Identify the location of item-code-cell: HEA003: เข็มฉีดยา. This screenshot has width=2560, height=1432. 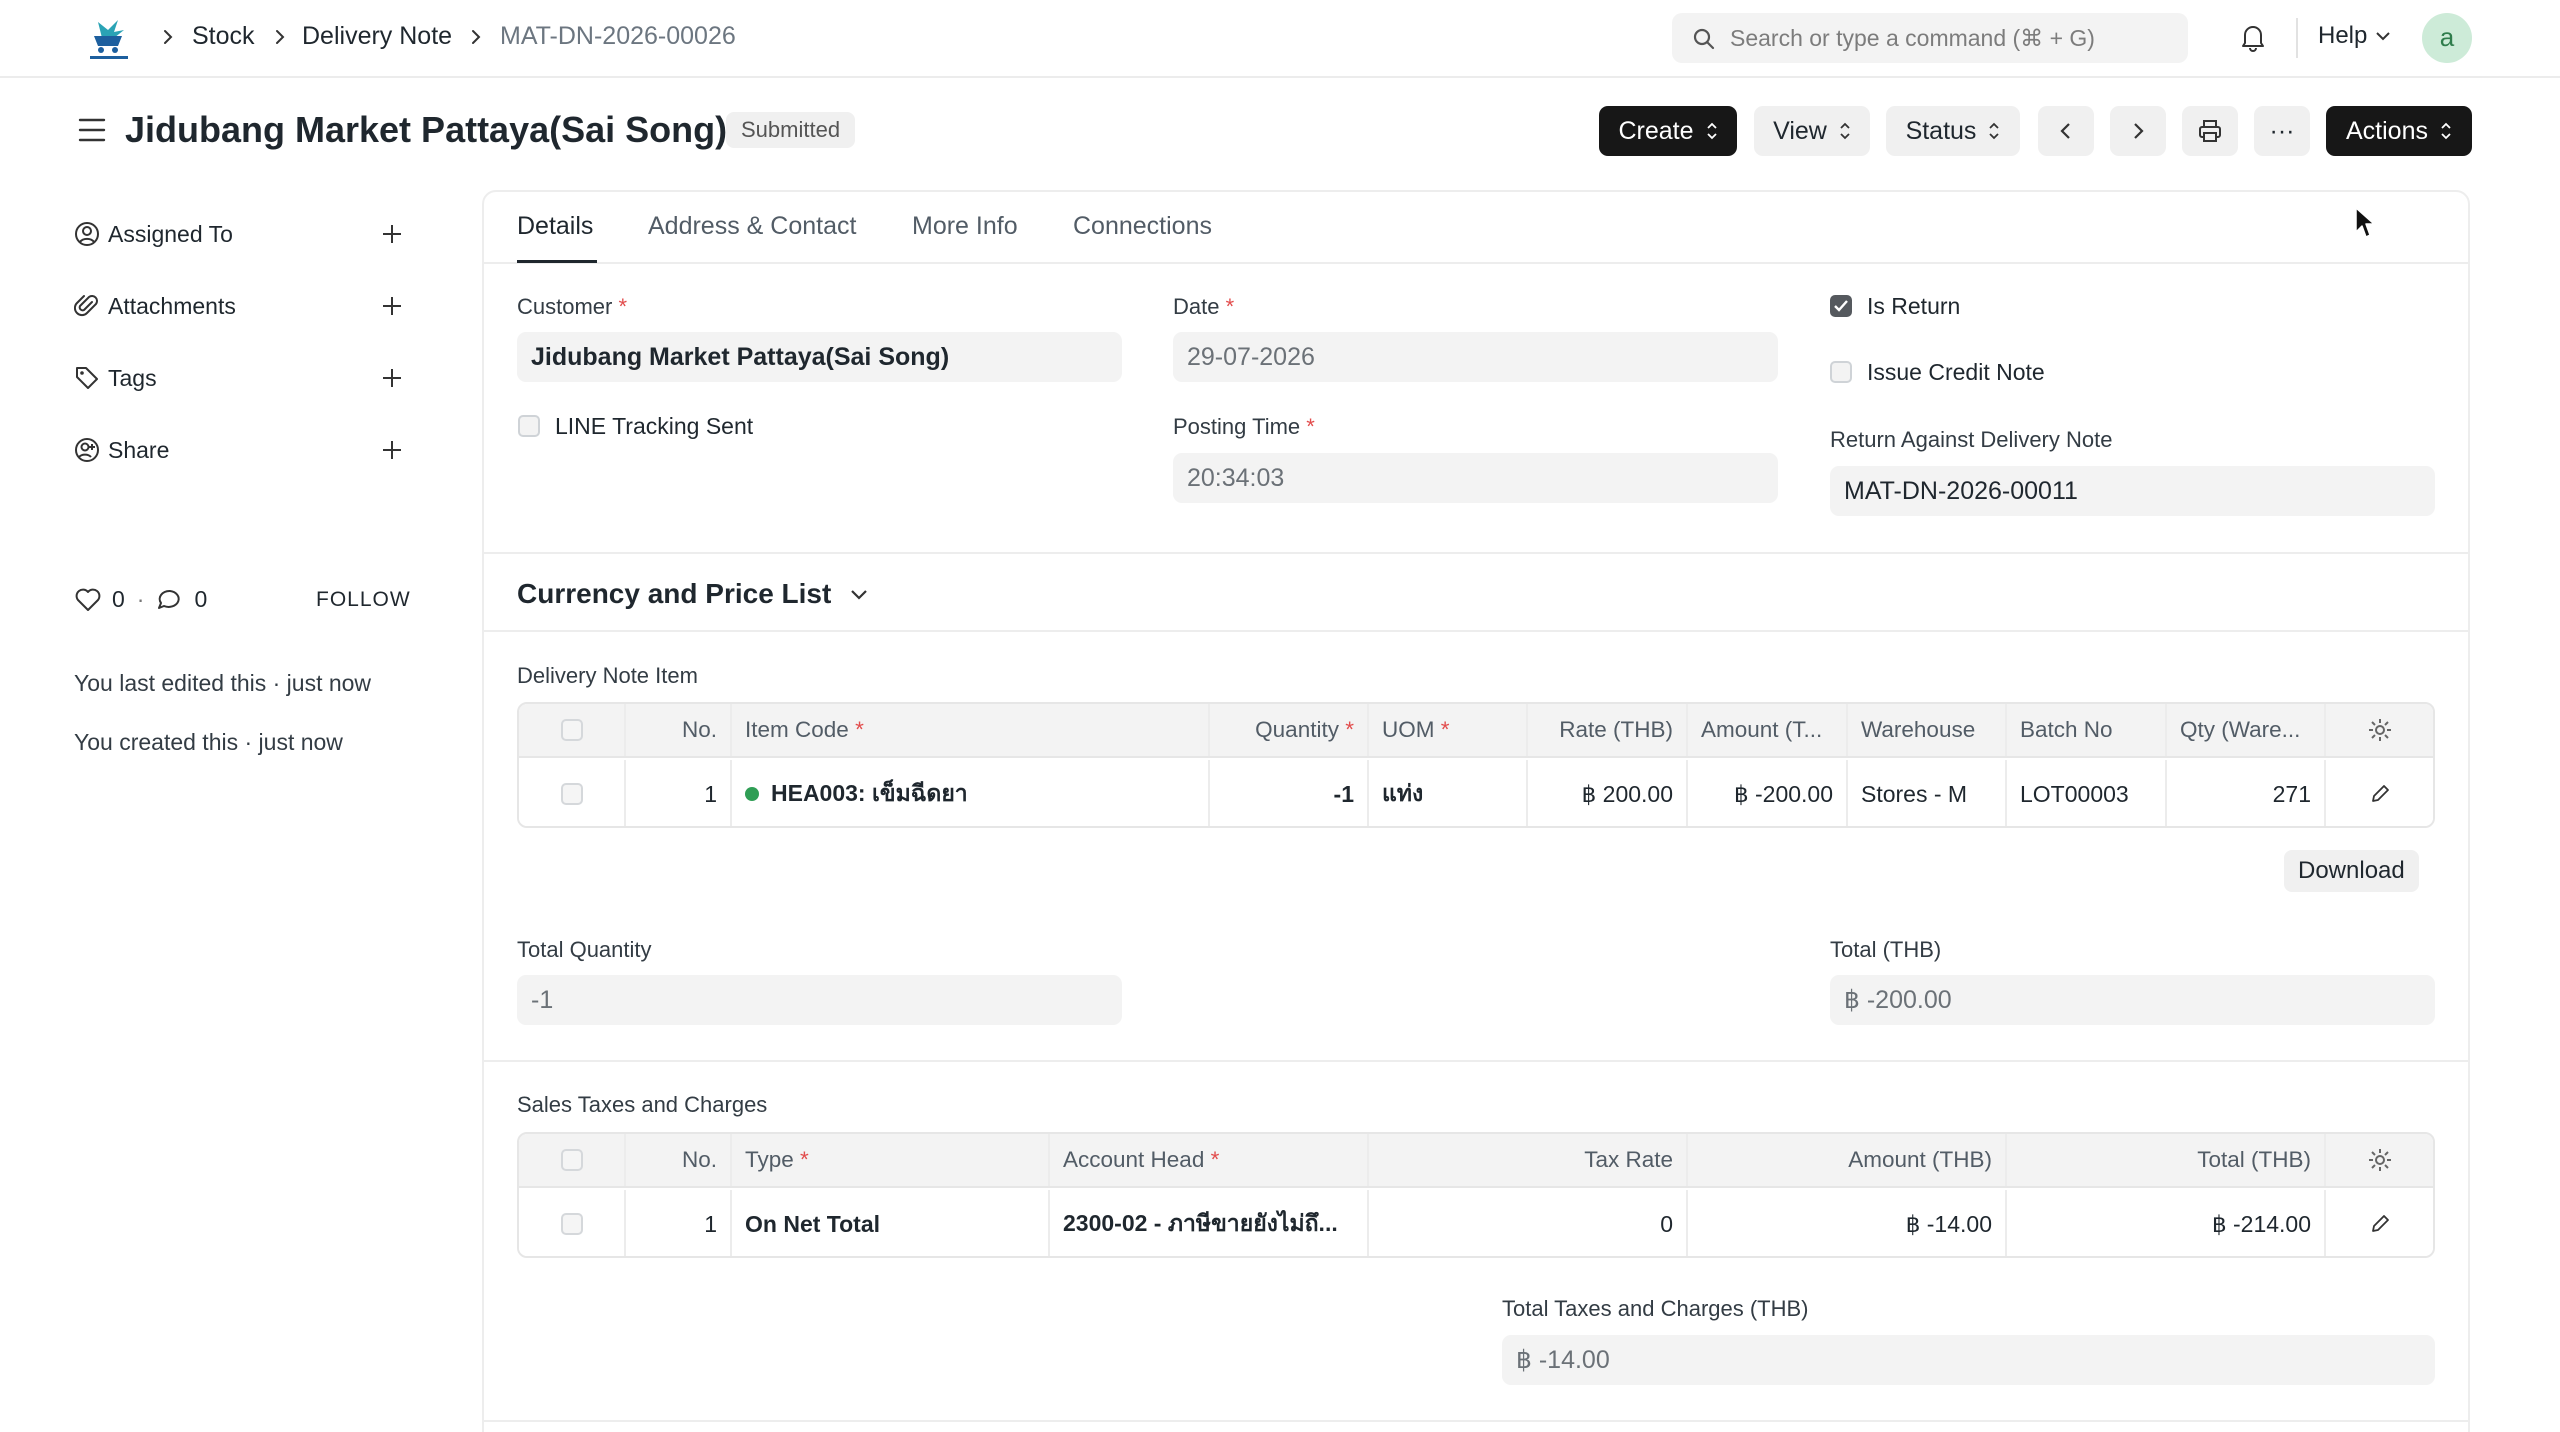
(971, 793).